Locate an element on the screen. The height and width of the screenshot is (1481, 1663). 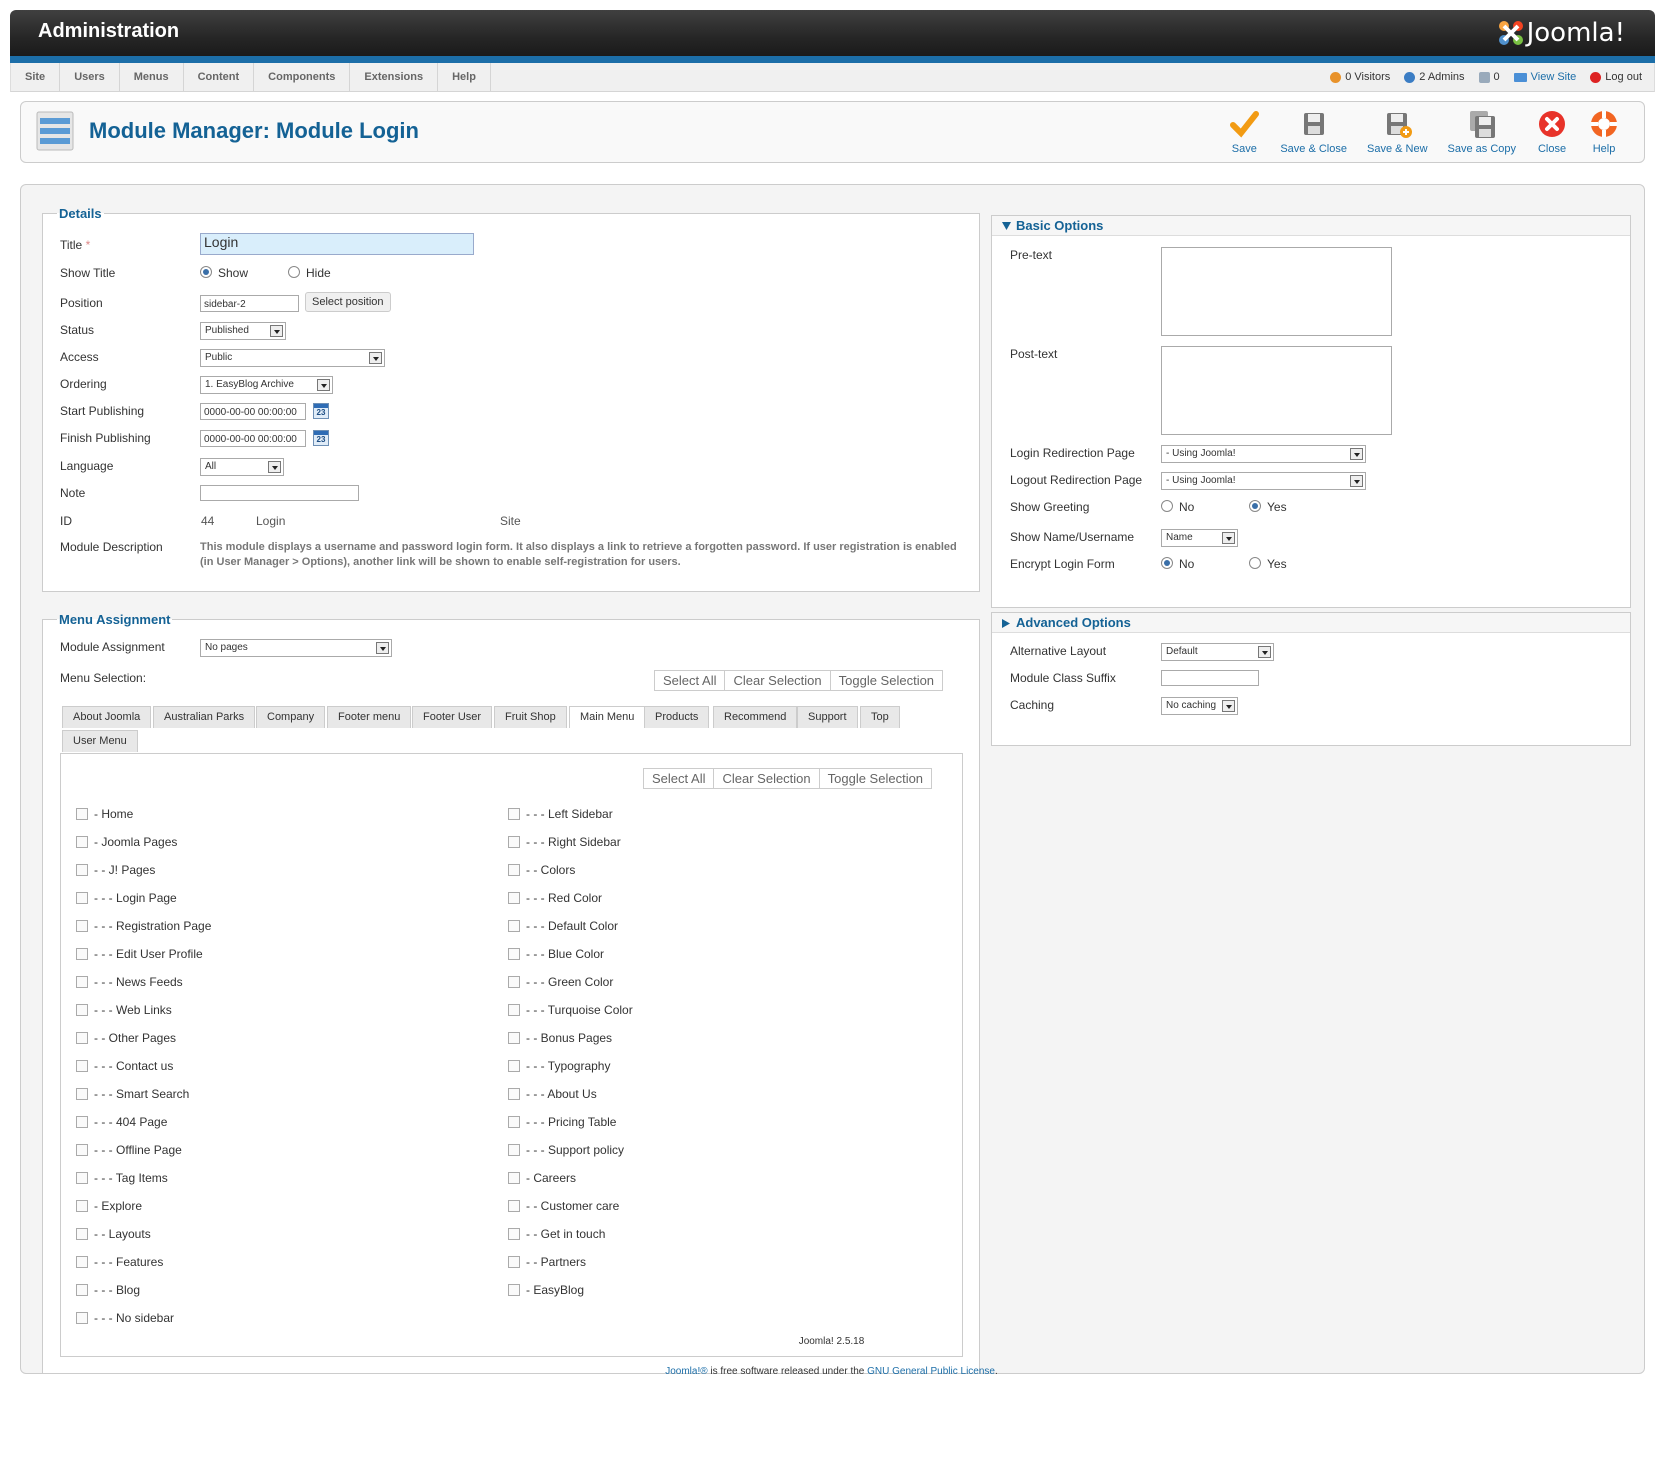
tab-support: Support is located at coordinates (827, 717).